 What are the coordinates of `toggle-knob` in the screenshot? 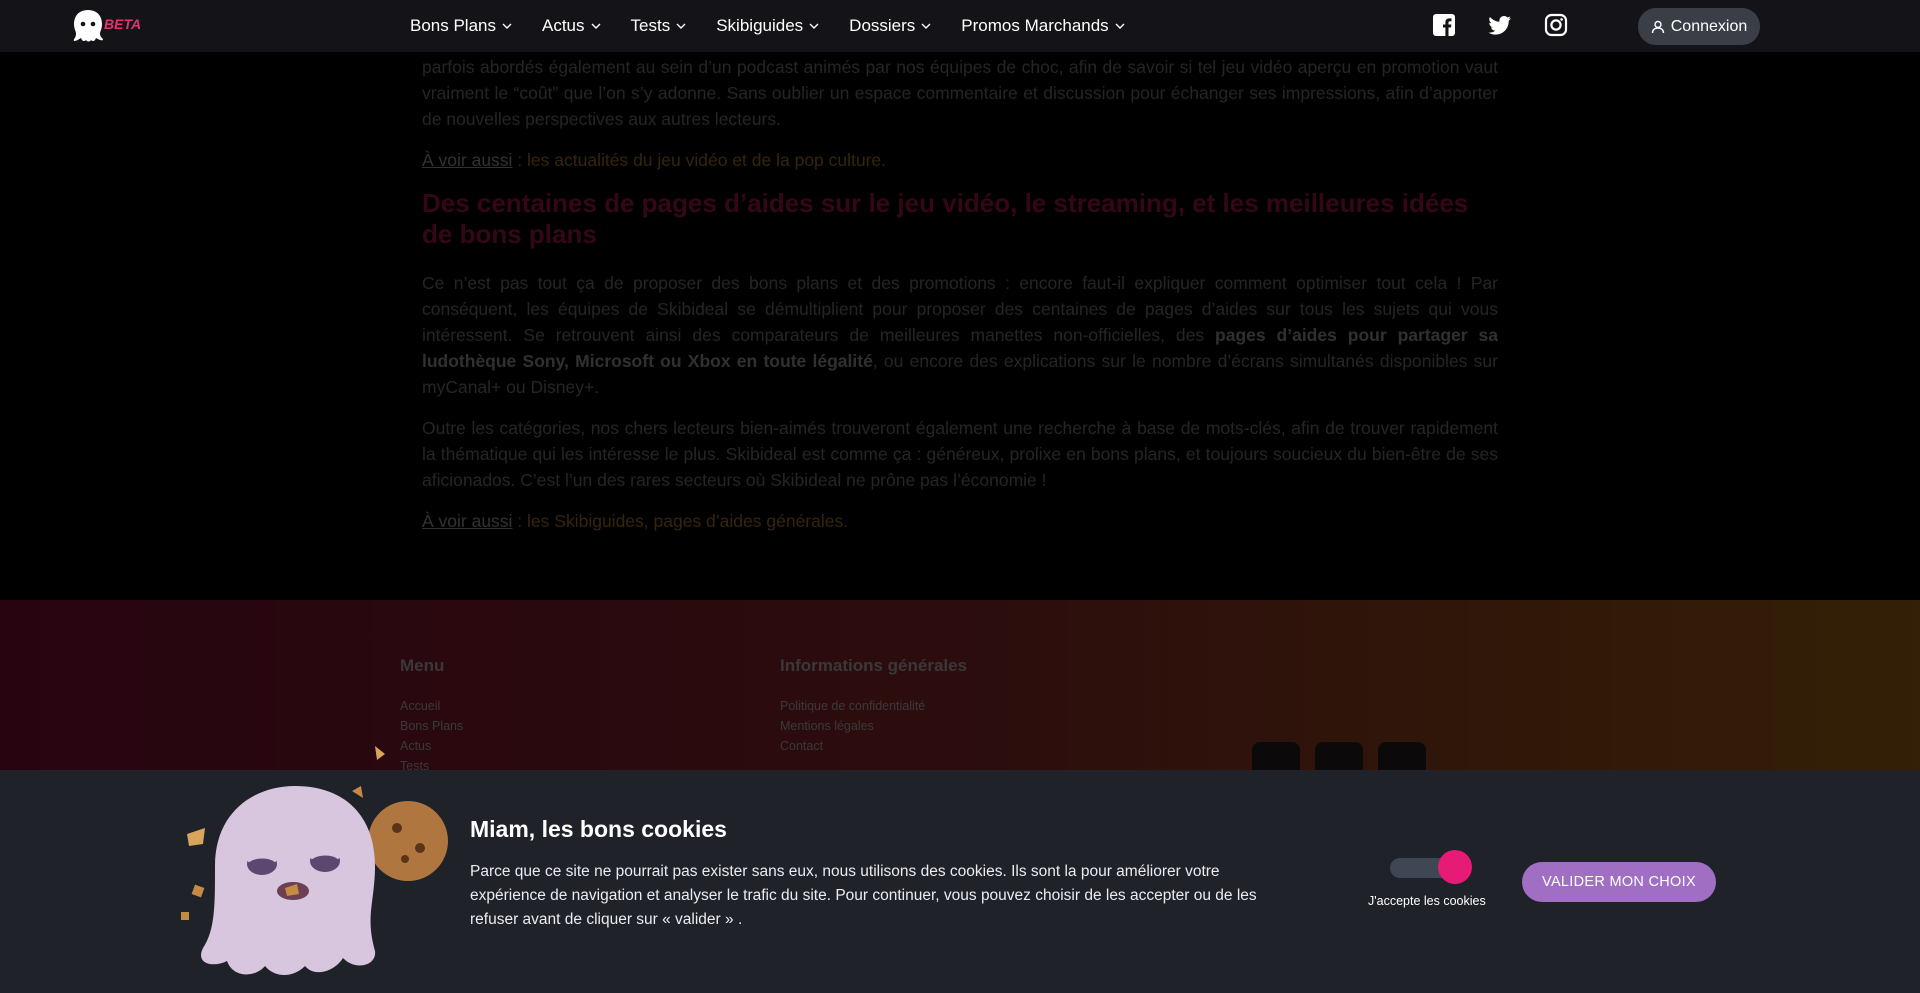 It's located at (1455, 867).